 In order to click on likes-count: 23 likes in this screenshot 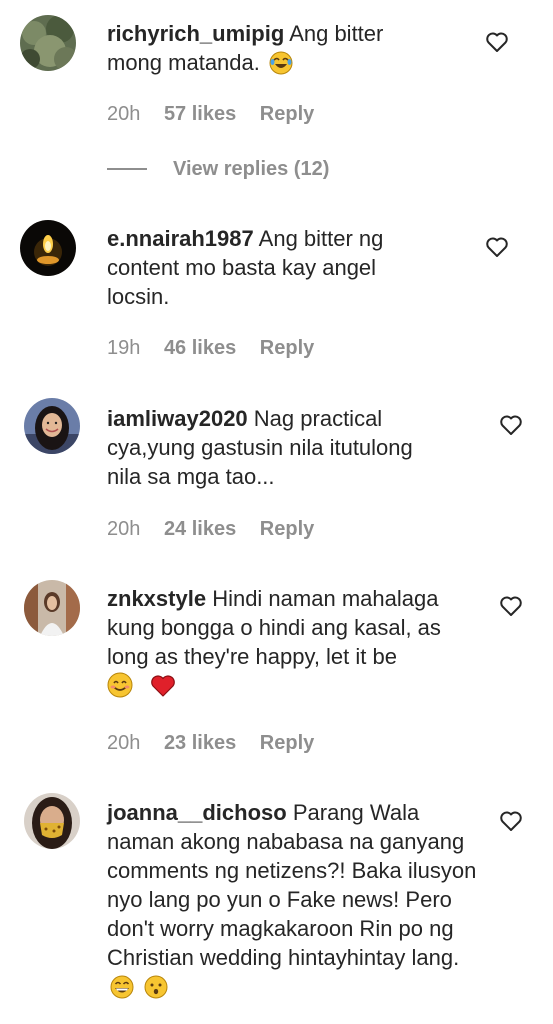, I will do `click(200, 743)`.